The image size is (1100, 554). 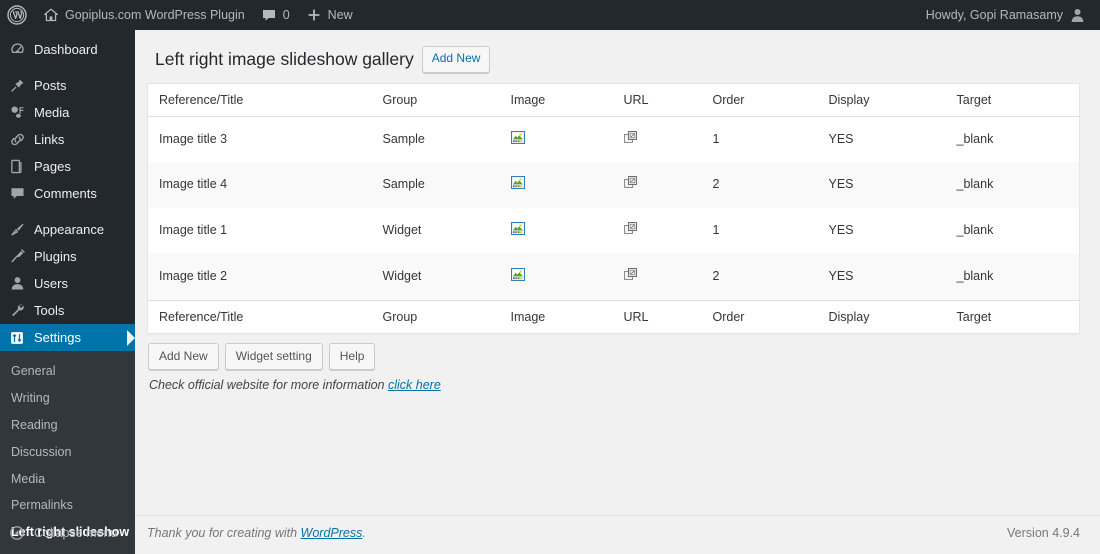 What do you see at coordinates (760, 100) in the screenshot?
I see `column-header-order: Order` at bounding box center [760, 100].